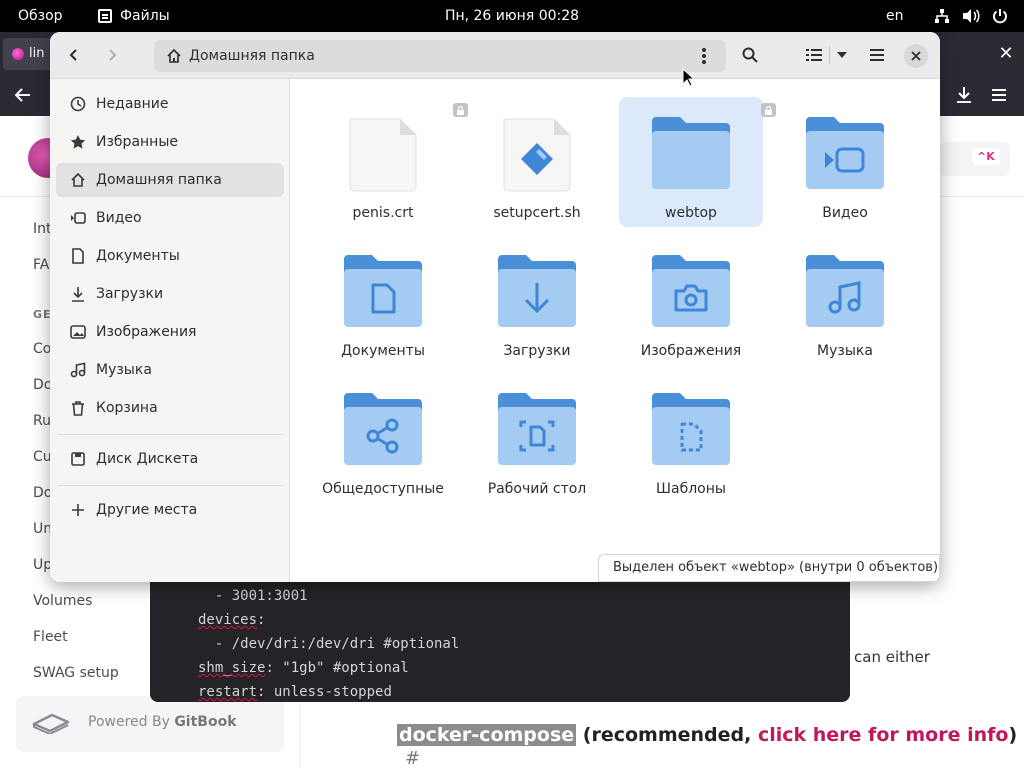 This screenshot has height=768, width=1024. What do you see at coordinates (814, 55) in the screenshot?
I see `view-list-button` at bounding box center [814, 55].